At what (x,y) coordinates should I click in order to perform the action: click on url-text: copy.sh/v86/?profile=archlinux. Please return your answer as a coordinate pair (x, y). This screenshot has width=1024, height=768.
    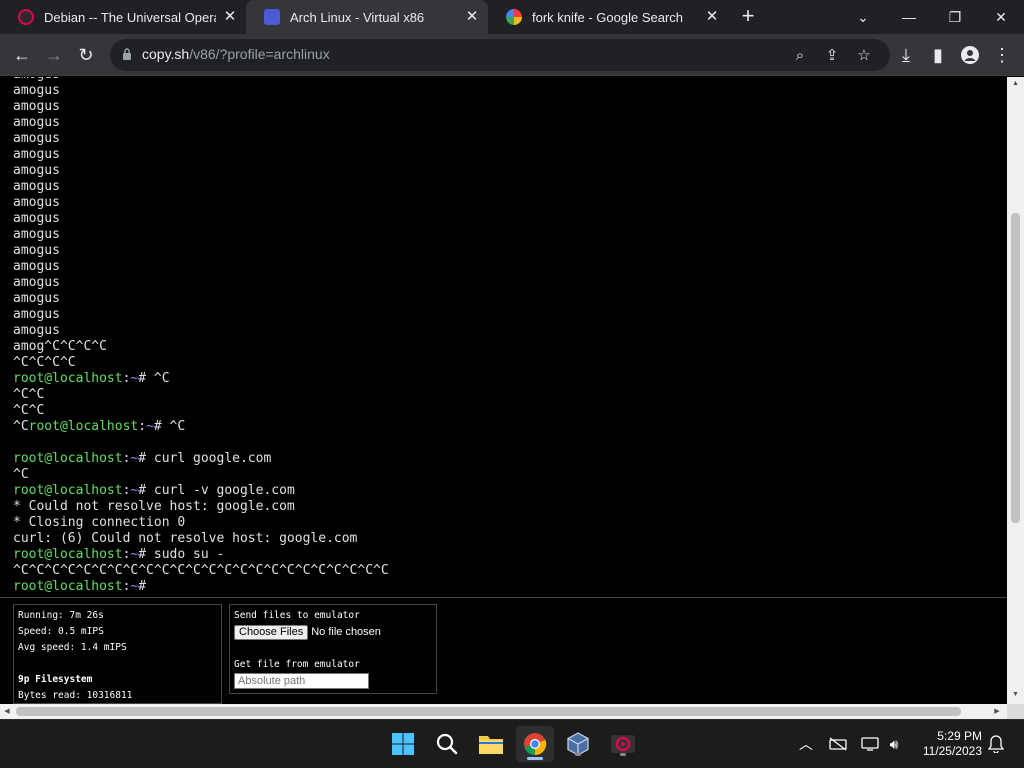
    Looking at the image, I should click on (236, 54).